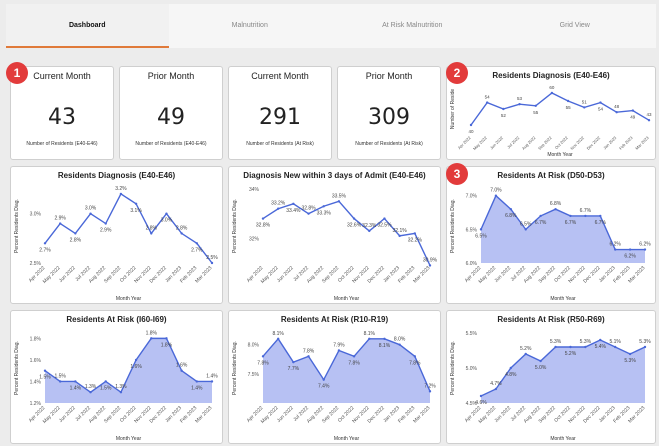  What do you see at coordinates (87, 26) in the screenshot?
I see `tab-dashboard: Dashboard` at bounding box center [87, 26].